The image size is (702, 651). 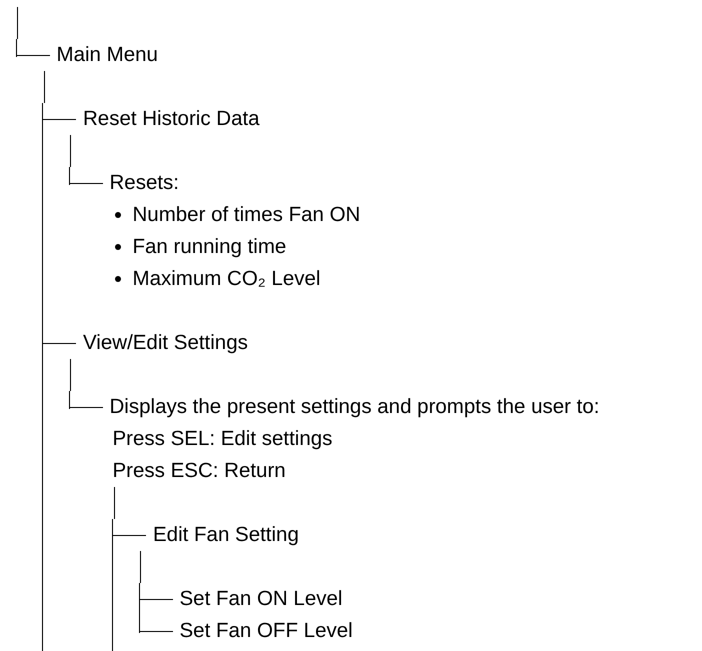 I want to click on tree-node-label: Main Menu, so click(x=107, y=55).